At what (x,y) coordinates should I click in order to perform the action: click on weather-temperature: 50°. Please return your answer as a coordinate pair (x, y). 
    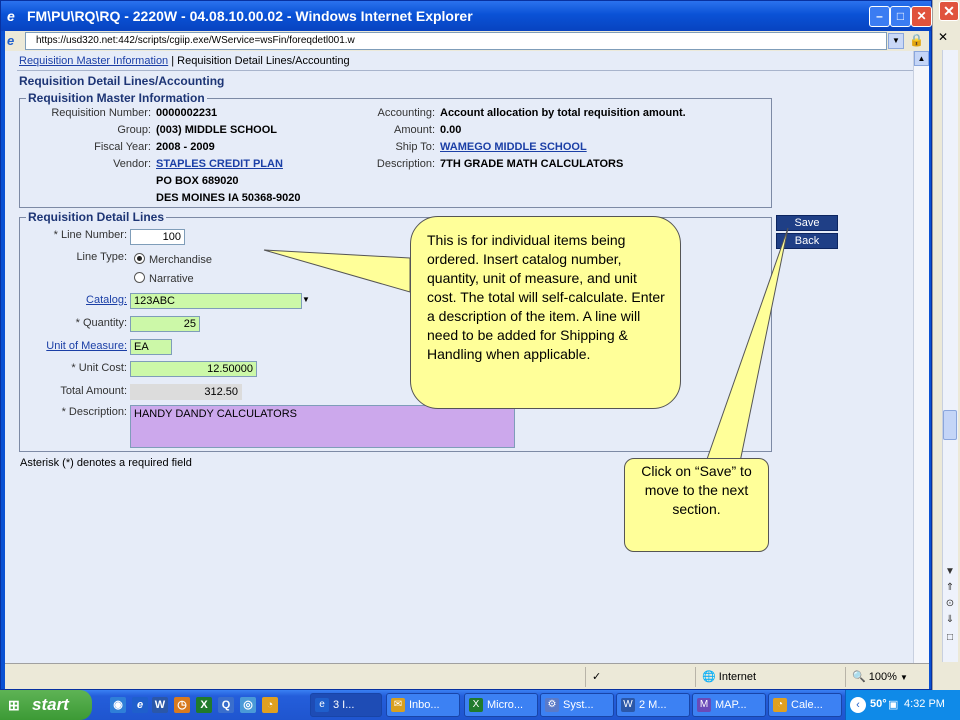
    Looking at the image, I should click on (878, 704).